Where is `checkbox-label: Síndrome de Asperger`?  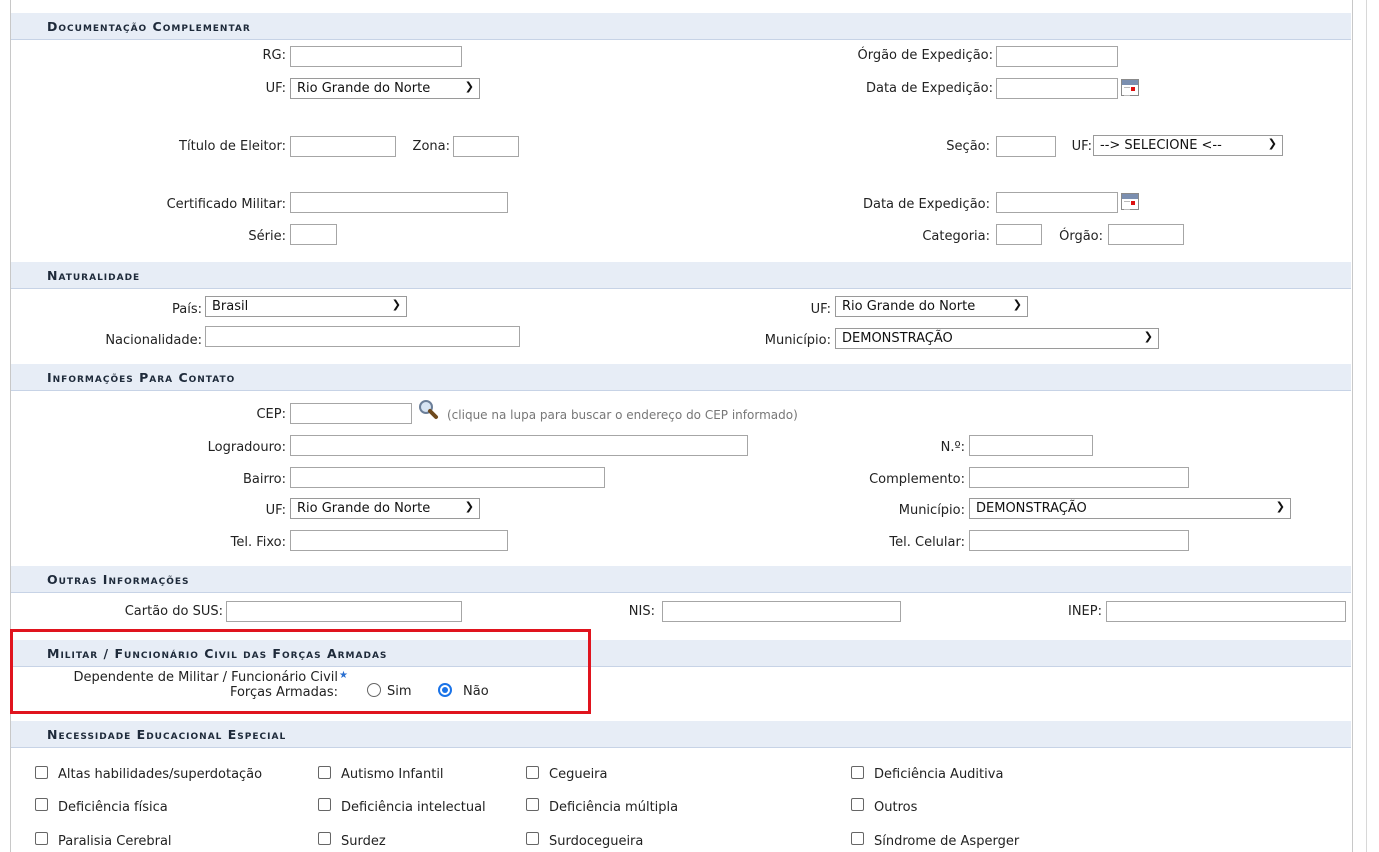 checkbox-label: Síndrome de Asperger is located at coordinates (947, 841).